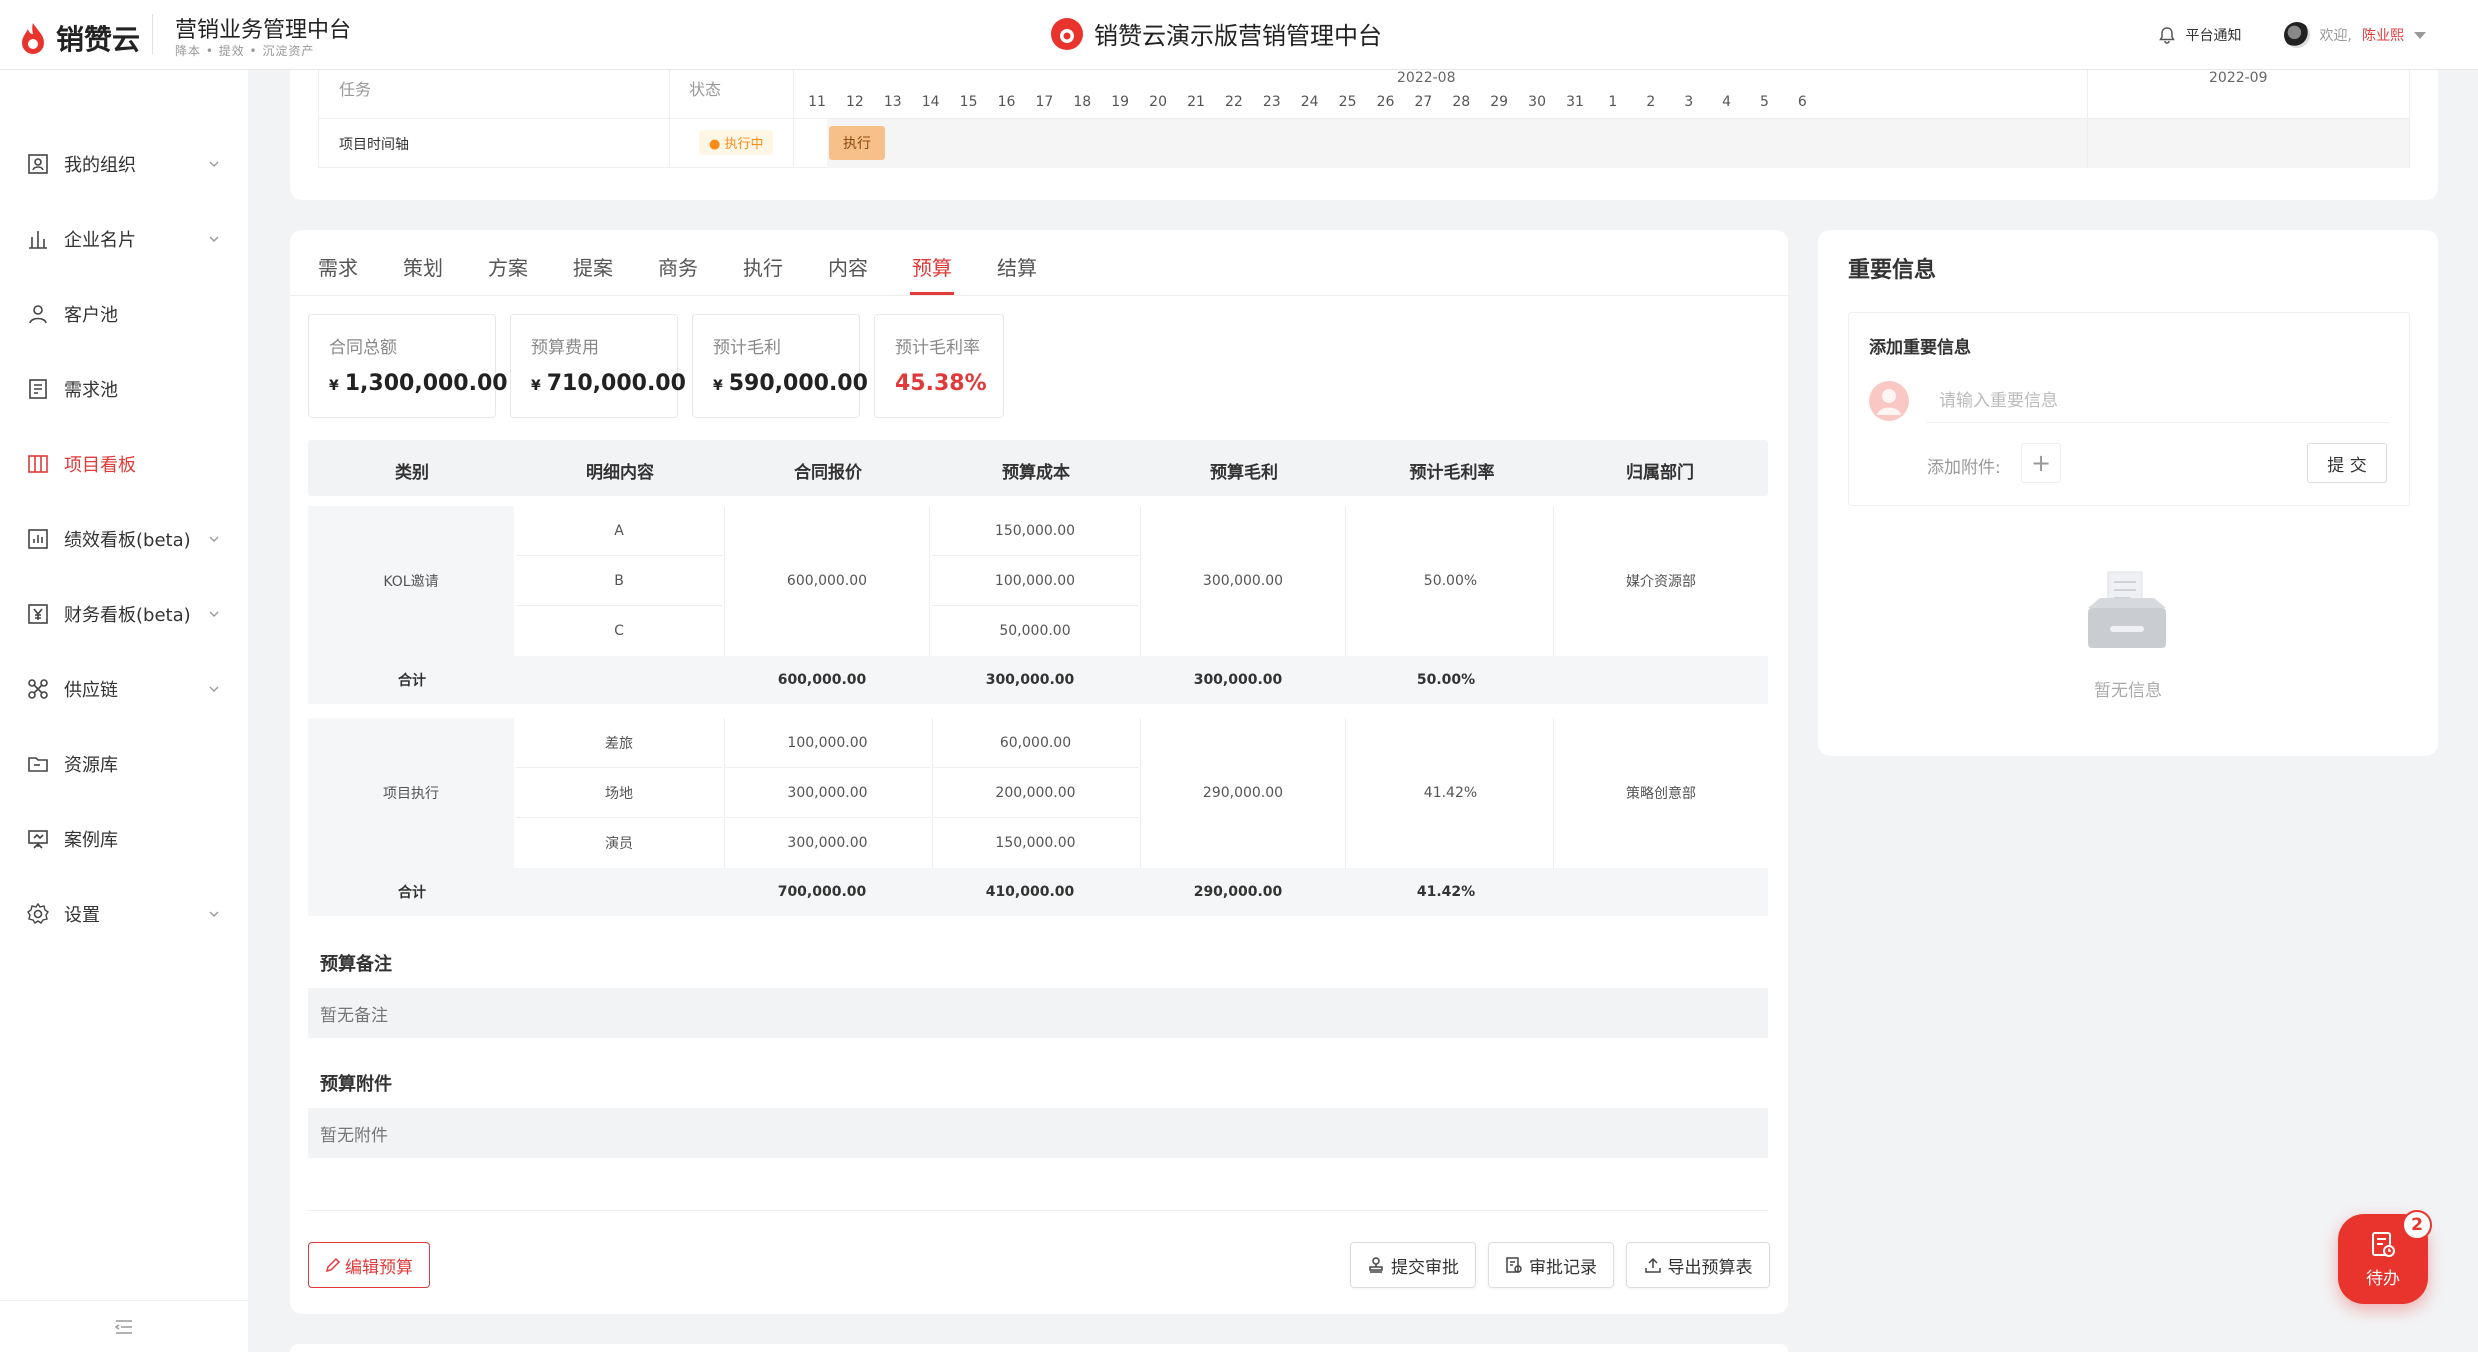 The height and width of the screenshot is (1352, 2478). I want to click on sidebar-item-demand-pool: 需求池, so click(124, 389).